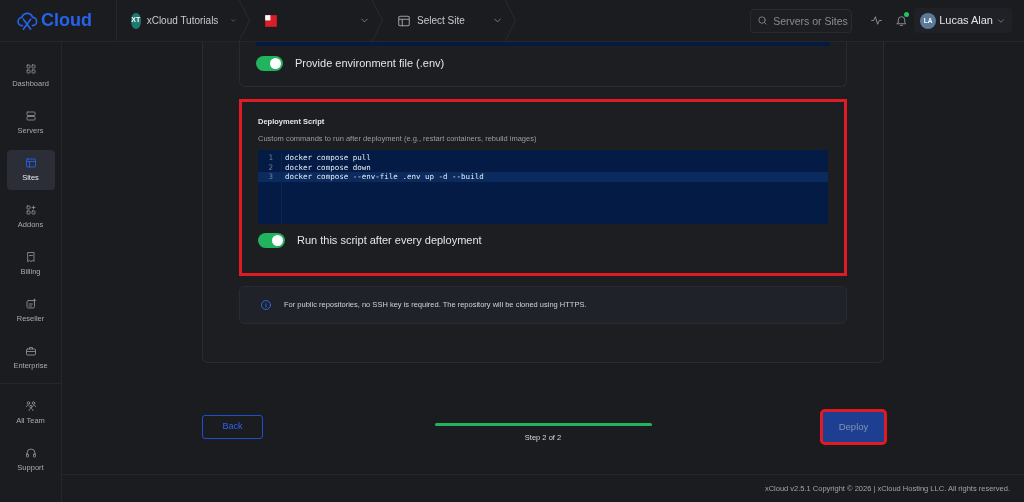 This screenshot has width=1024, height=502. Describe the element at coordinates (30, 350) in the screenshot. I see `briefcase-icon` at that location.